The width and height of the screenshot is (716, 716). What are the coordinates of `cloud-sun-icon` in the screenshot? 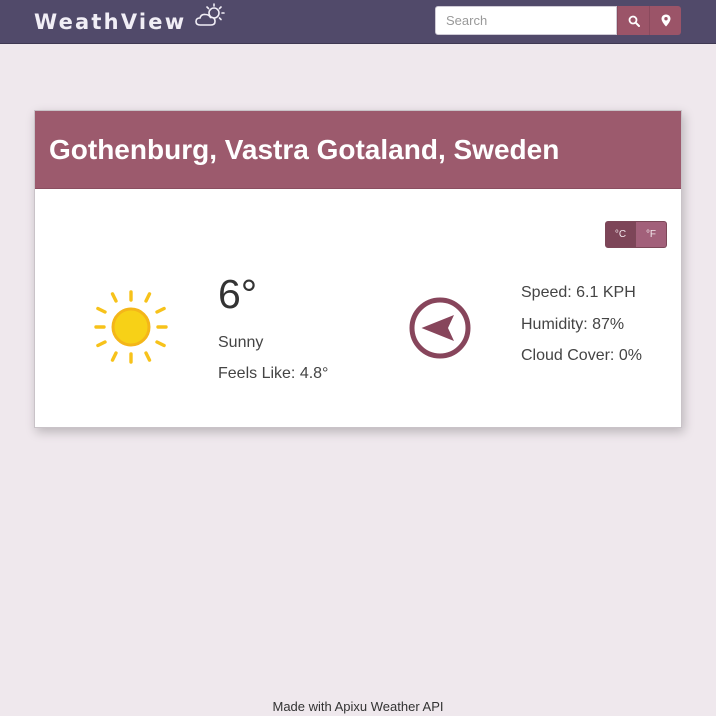 It's located at (210, 18).